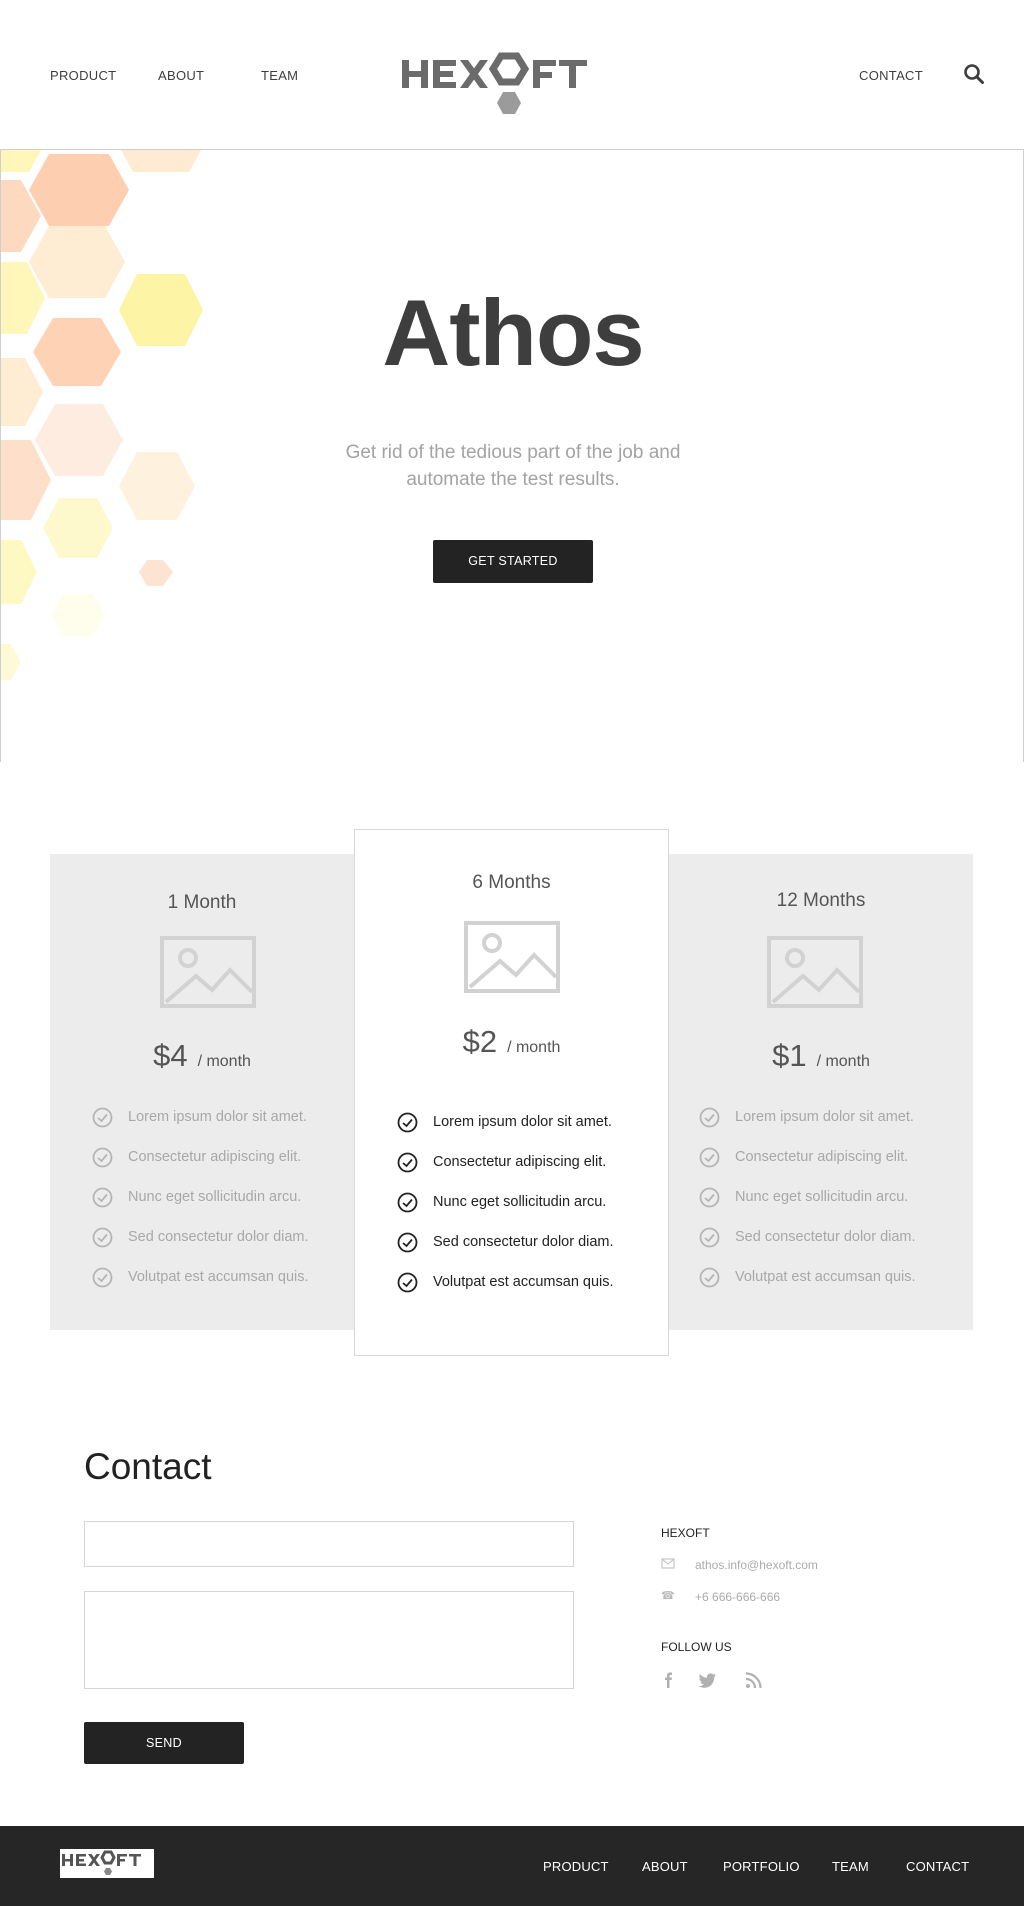  I want to click on plan-name: 6 Months, so click(511, 882).